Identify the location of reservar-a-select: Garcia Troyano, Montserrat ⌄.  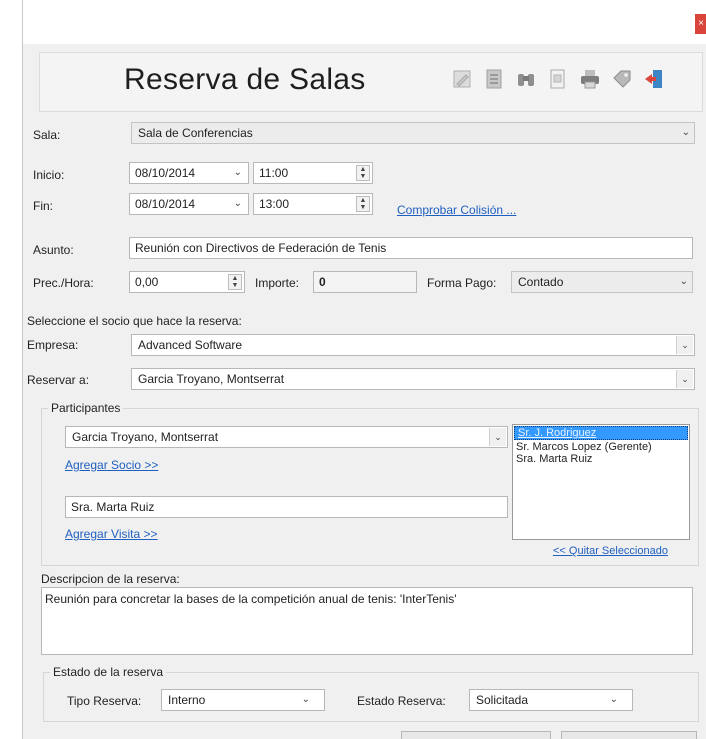
(413, 379).